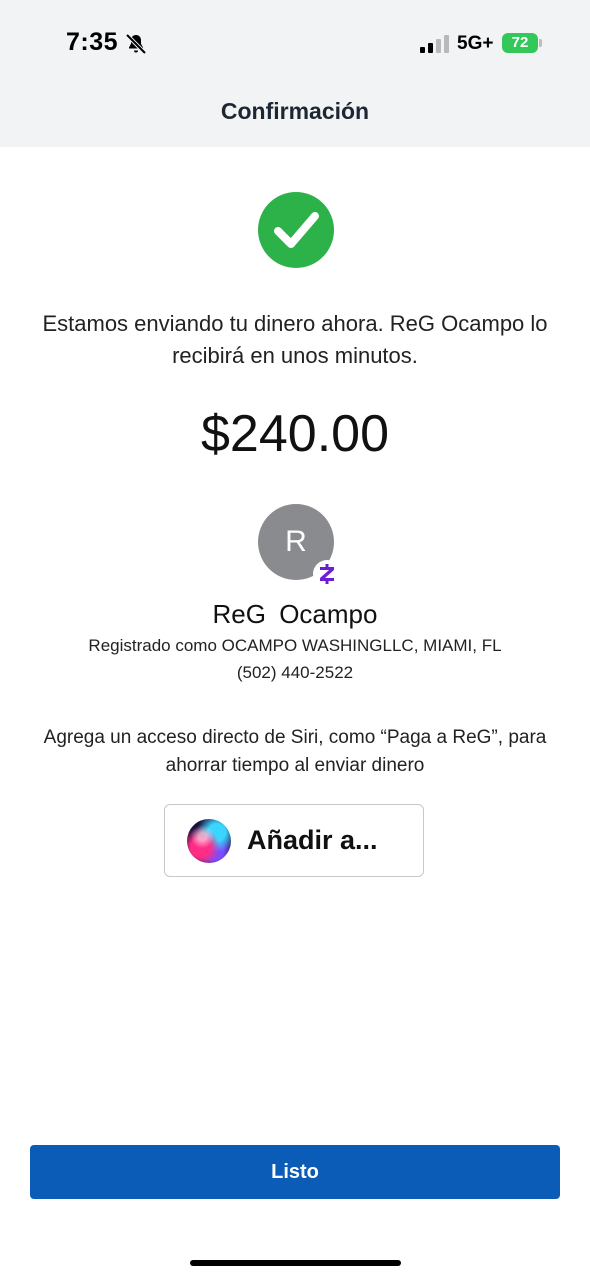  Describe the element at coordinates (209, 841) in the screenshot. I see `siri-icon` at that location.